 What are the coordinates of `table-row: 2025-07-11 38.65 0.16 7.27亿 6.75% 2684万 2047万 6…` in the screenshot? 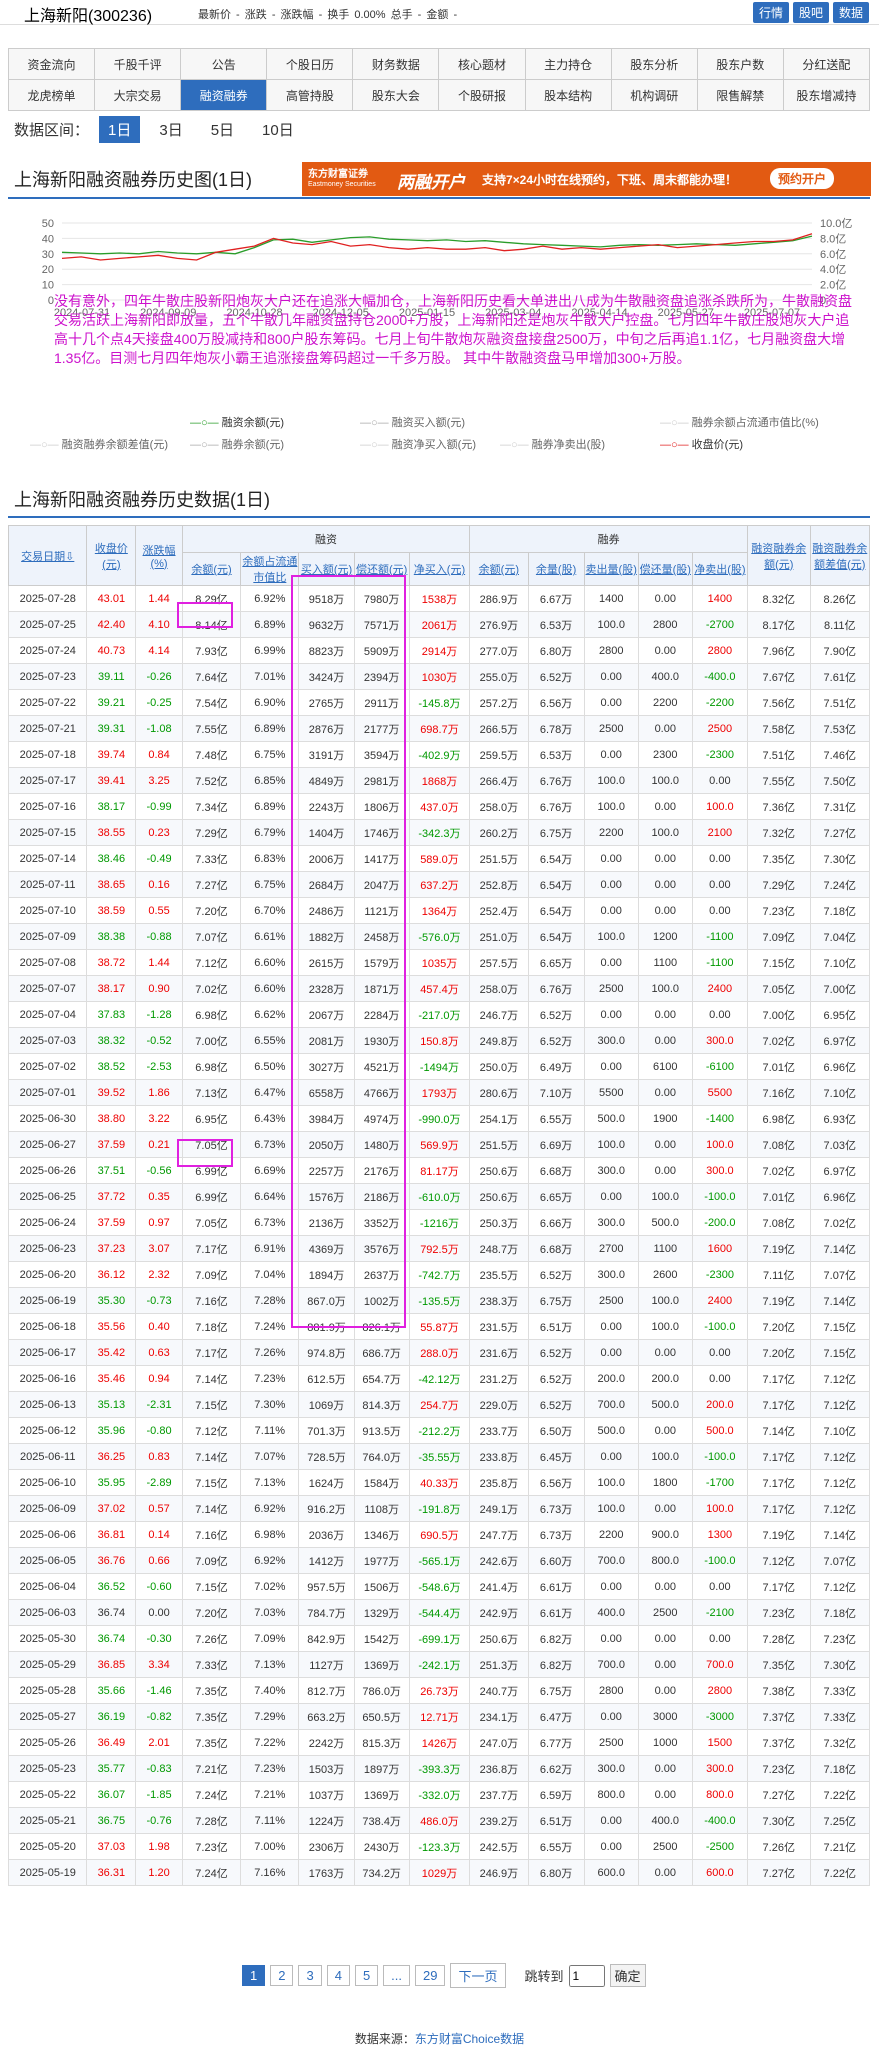 It's located at (439, 884).